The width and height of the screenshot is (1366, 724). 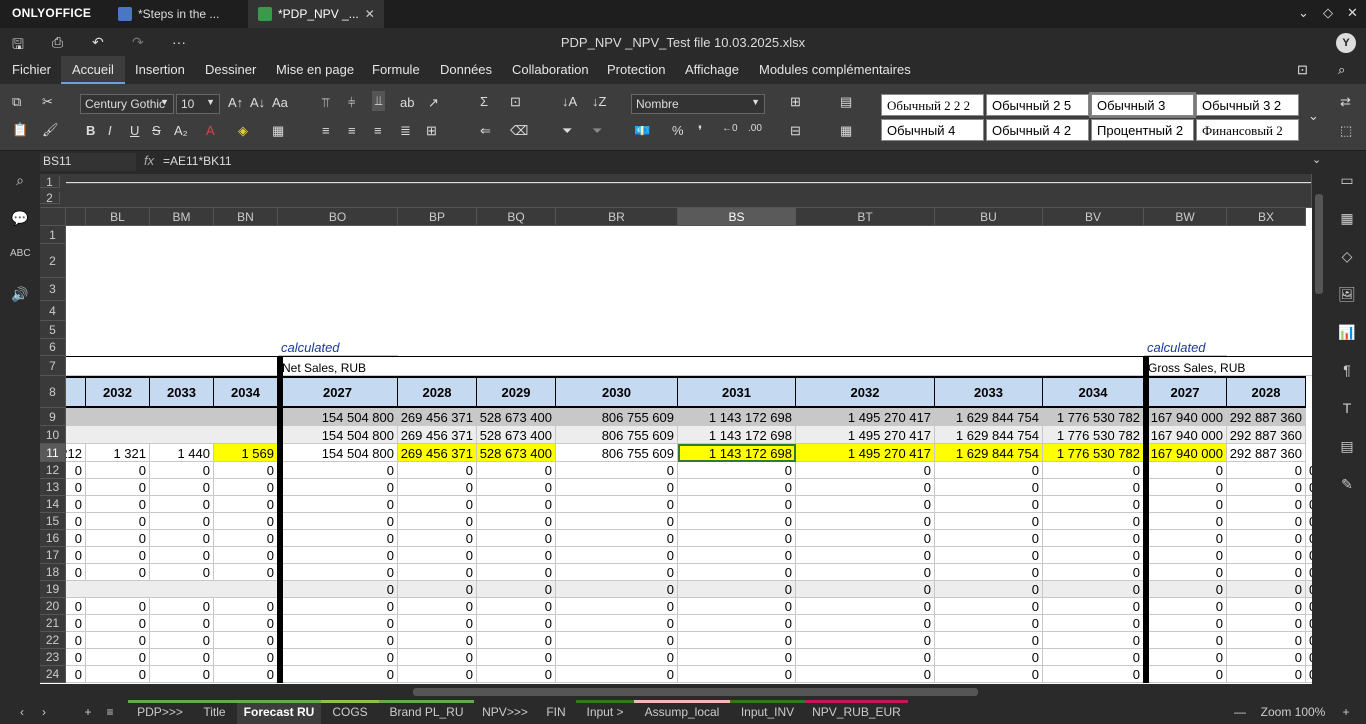 I want to click on avatar: Y, so click(x=1346, y=43).